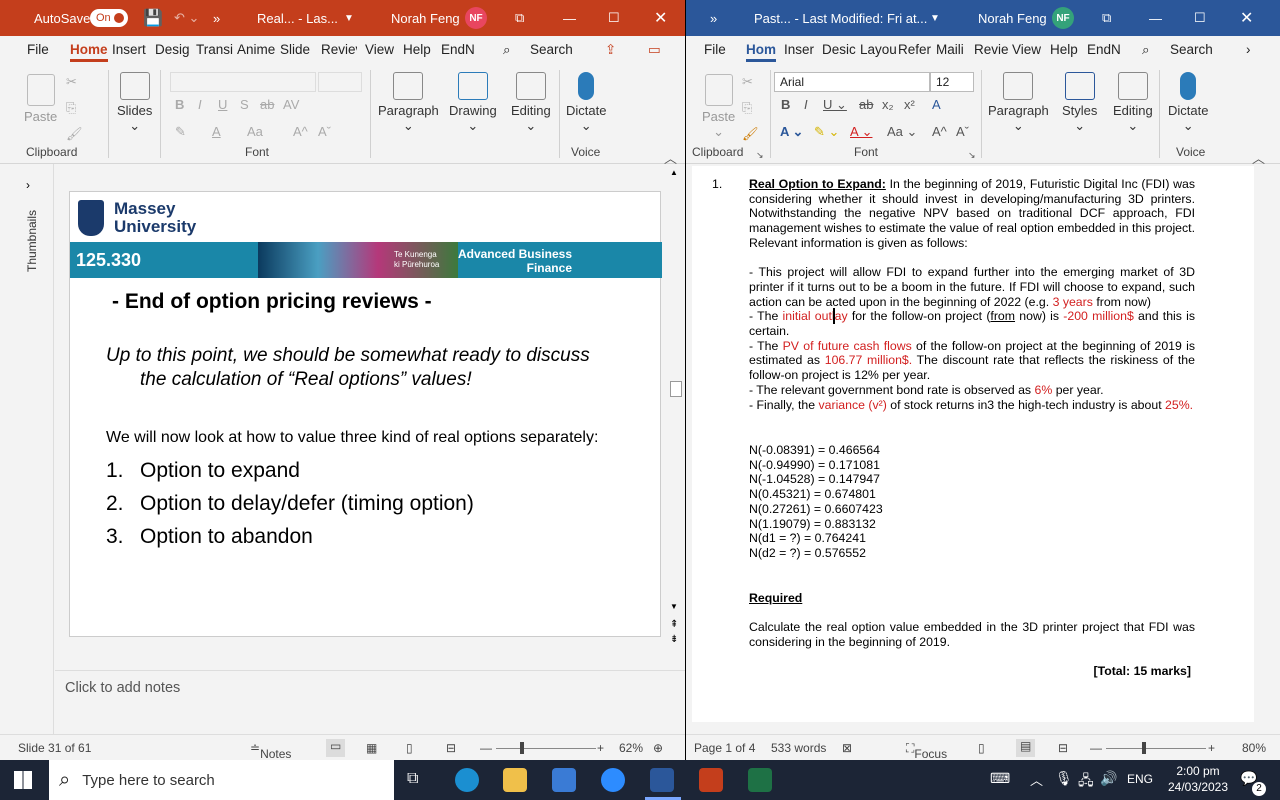 The height and width of the screenshot is (800, 1280). Describe the element at coordinates (1086, 782) in the screenshot. I see `network-icon: 🖧` at that location.